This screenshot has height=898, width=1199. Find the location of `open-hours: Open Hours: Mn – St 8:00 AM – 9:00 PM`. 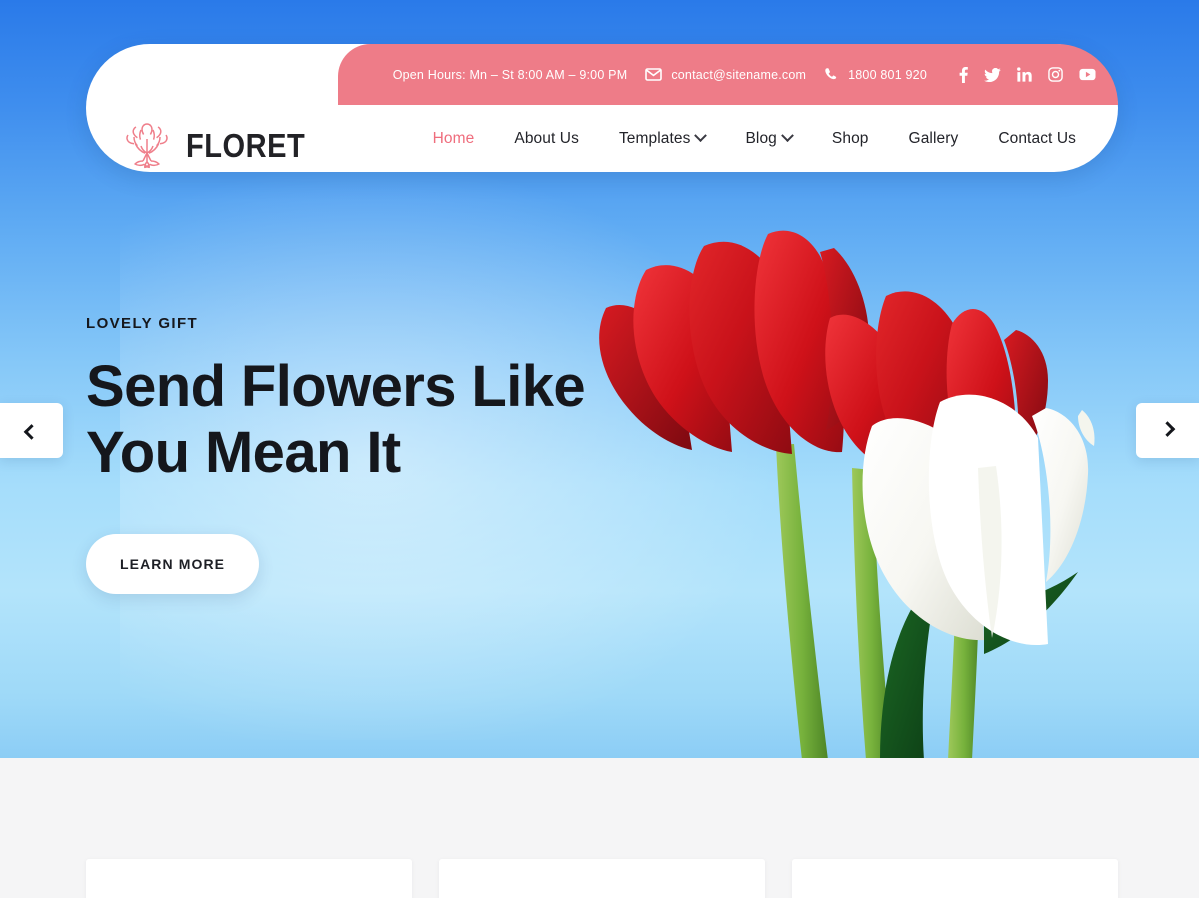

open-hours: Open Hours: Mn – St 8:00 AM – 9:00 PM is located at coordinates (510, 75).